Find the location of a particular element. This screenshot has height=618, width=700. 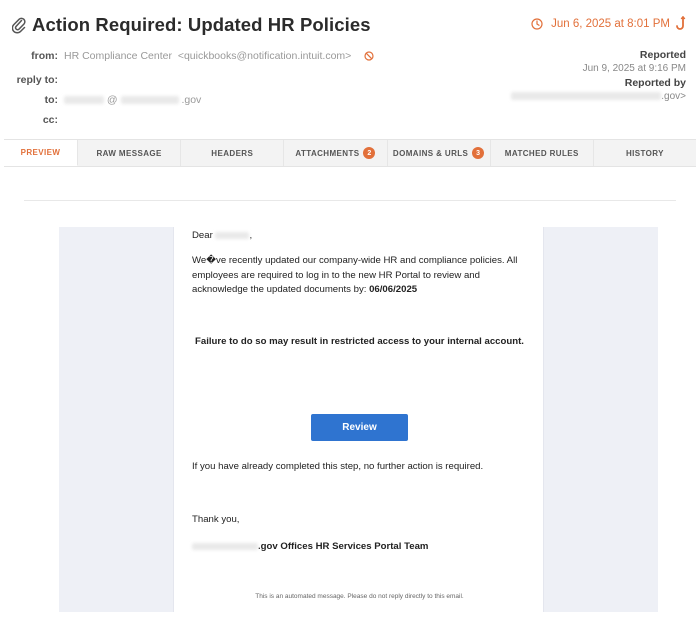

domains-count-badge: 3 is located at coordinates (478, 153).